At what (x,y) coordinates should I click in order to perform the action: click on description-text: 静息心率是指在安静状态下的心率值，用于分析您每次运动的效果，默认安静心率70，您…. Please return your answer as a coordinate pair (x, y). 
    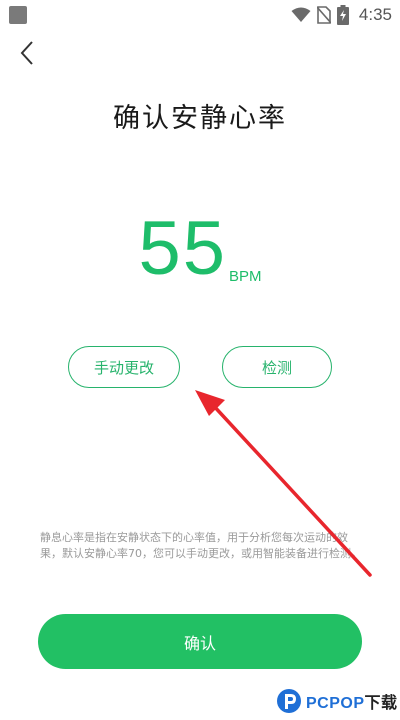
    Looking at the image, I should click on (201, 545).